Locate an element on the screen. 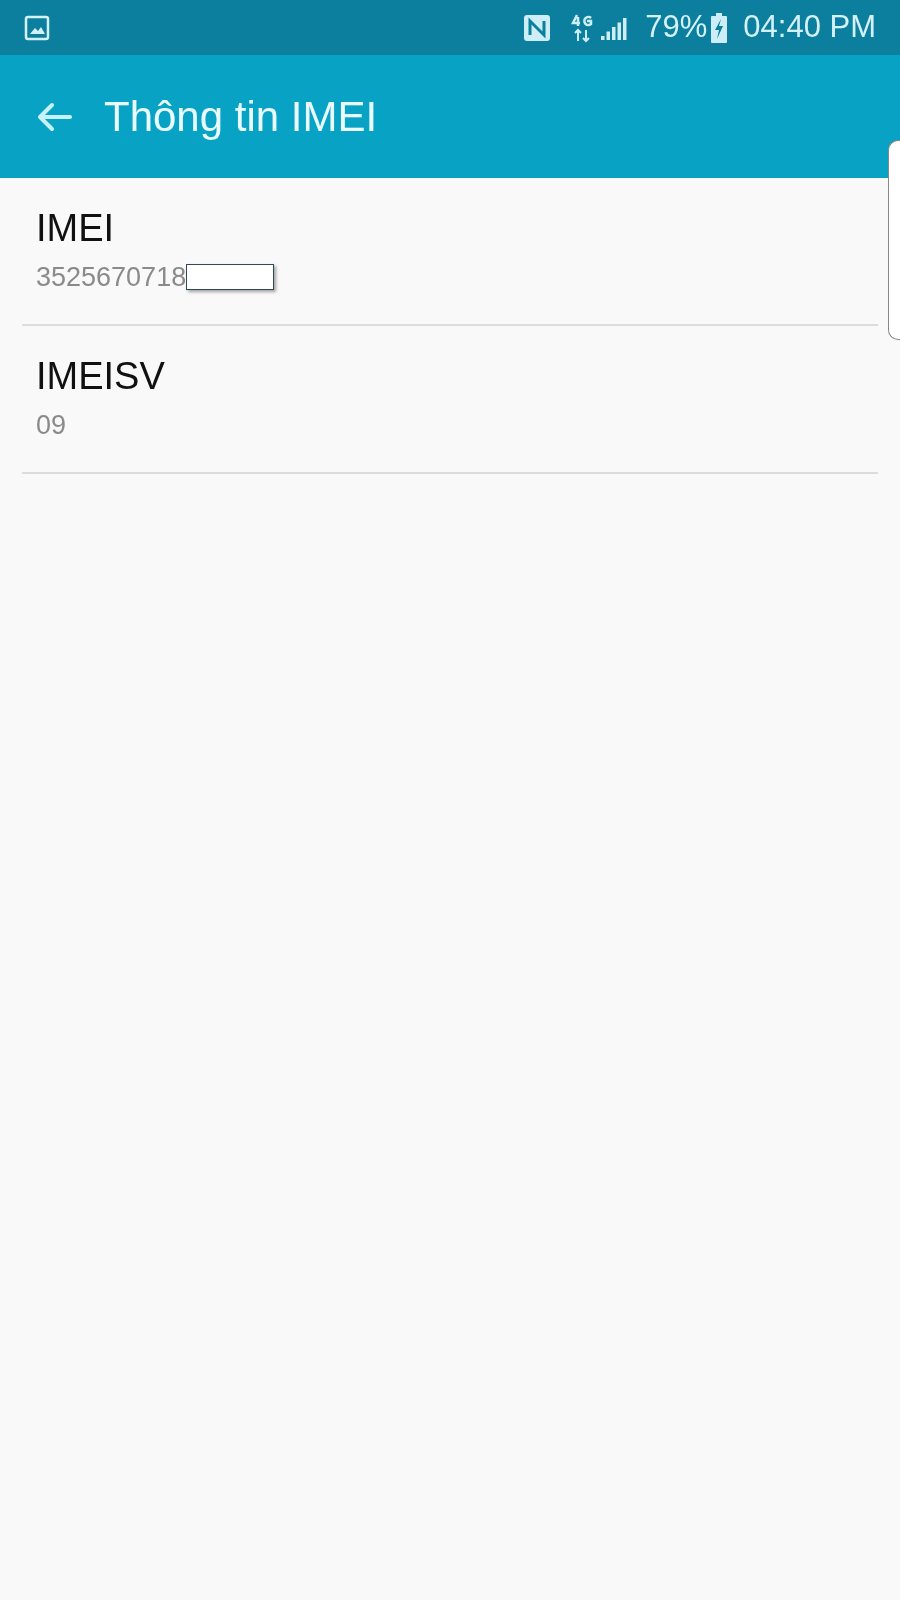  info-item: IMEISV 09 is located at coordinates (450, 400).